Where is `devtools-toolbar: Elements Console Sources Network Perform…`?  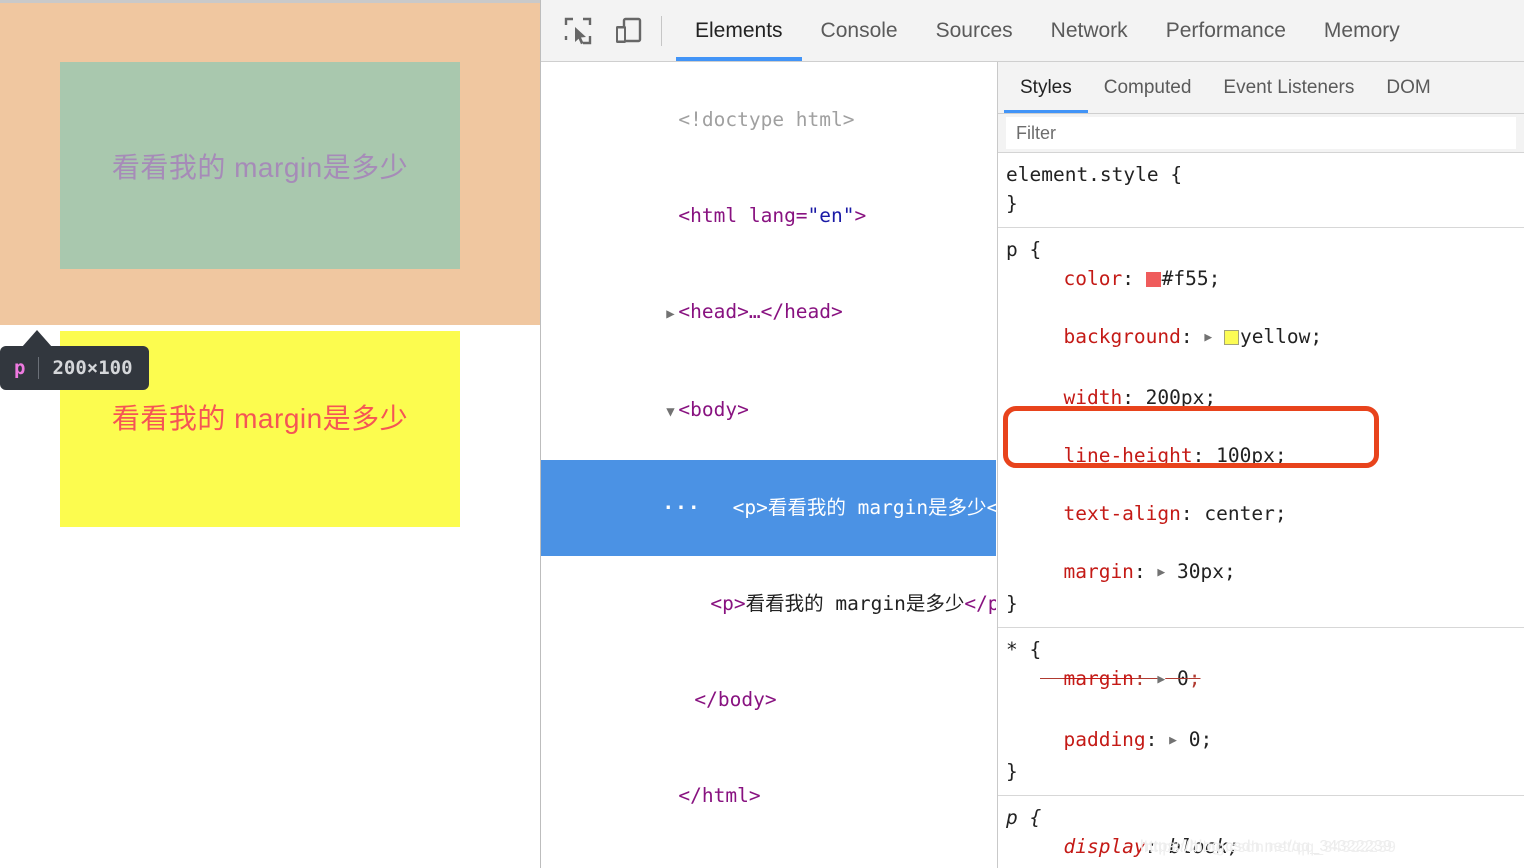 devtools-toolbar: Elements Console Sources Network Perform… is located at coordinates (1032, 31).